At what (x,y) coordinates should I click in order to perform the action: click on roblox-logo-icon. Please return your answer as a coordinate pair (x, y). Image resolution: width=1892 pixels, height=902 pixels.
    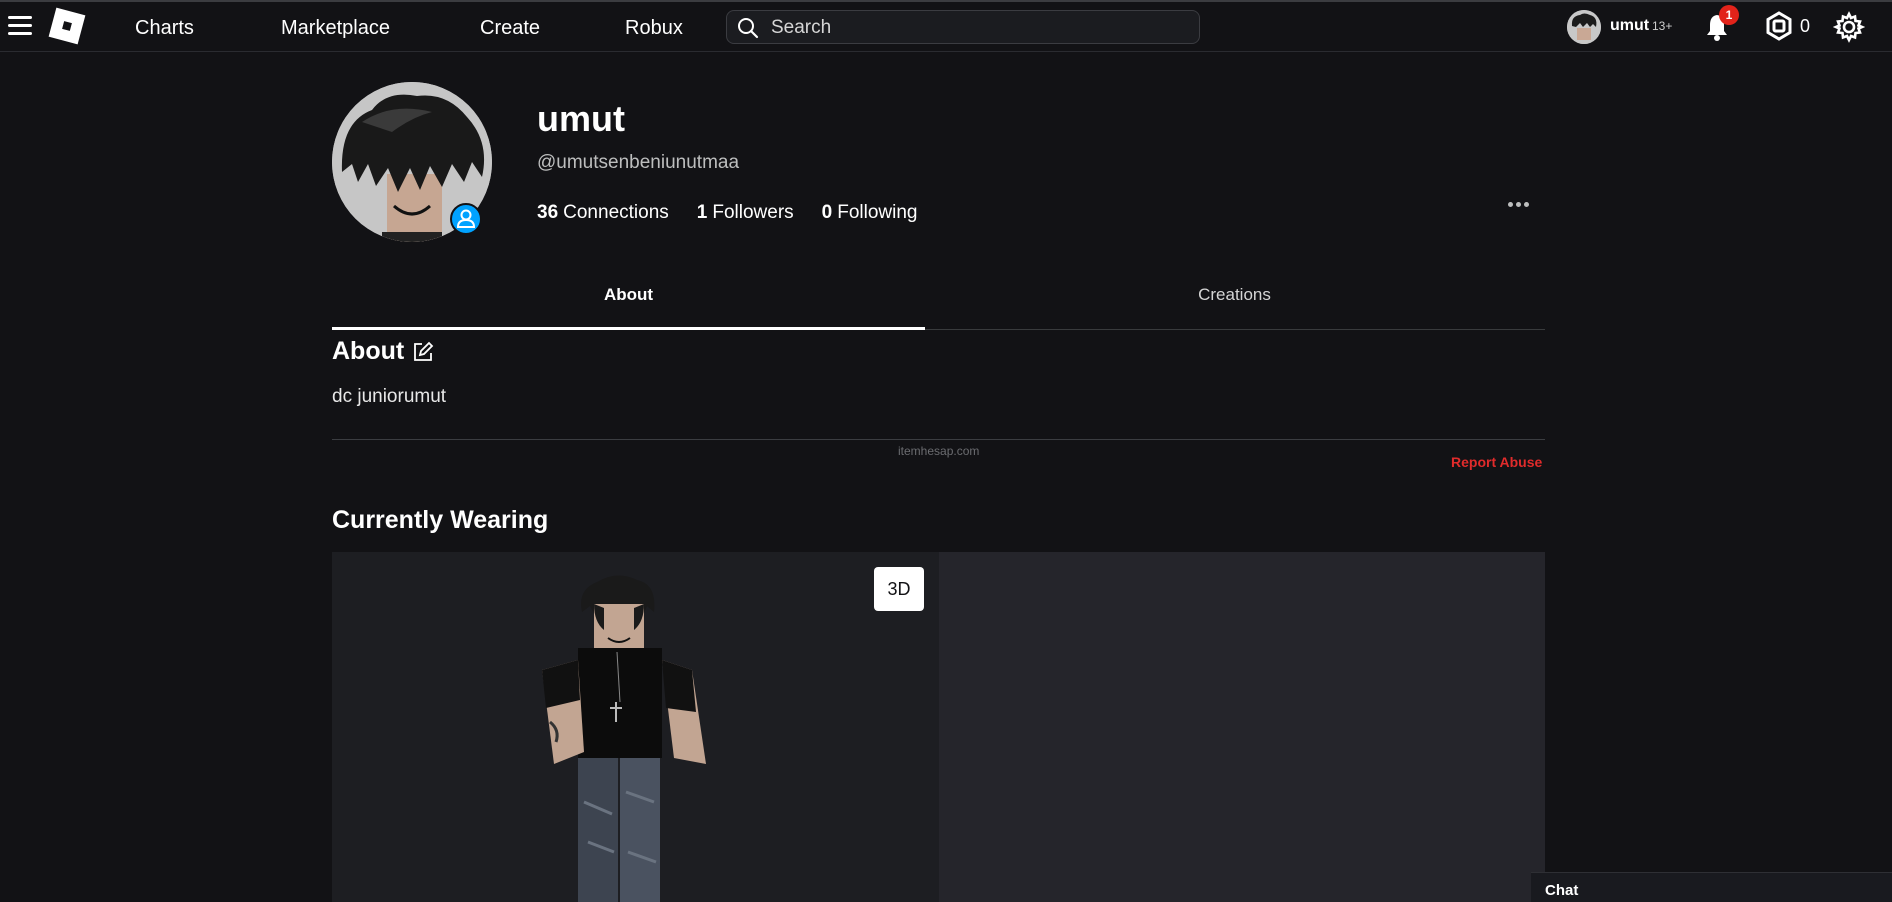
    Looking at the image, I should click on (67, 26).